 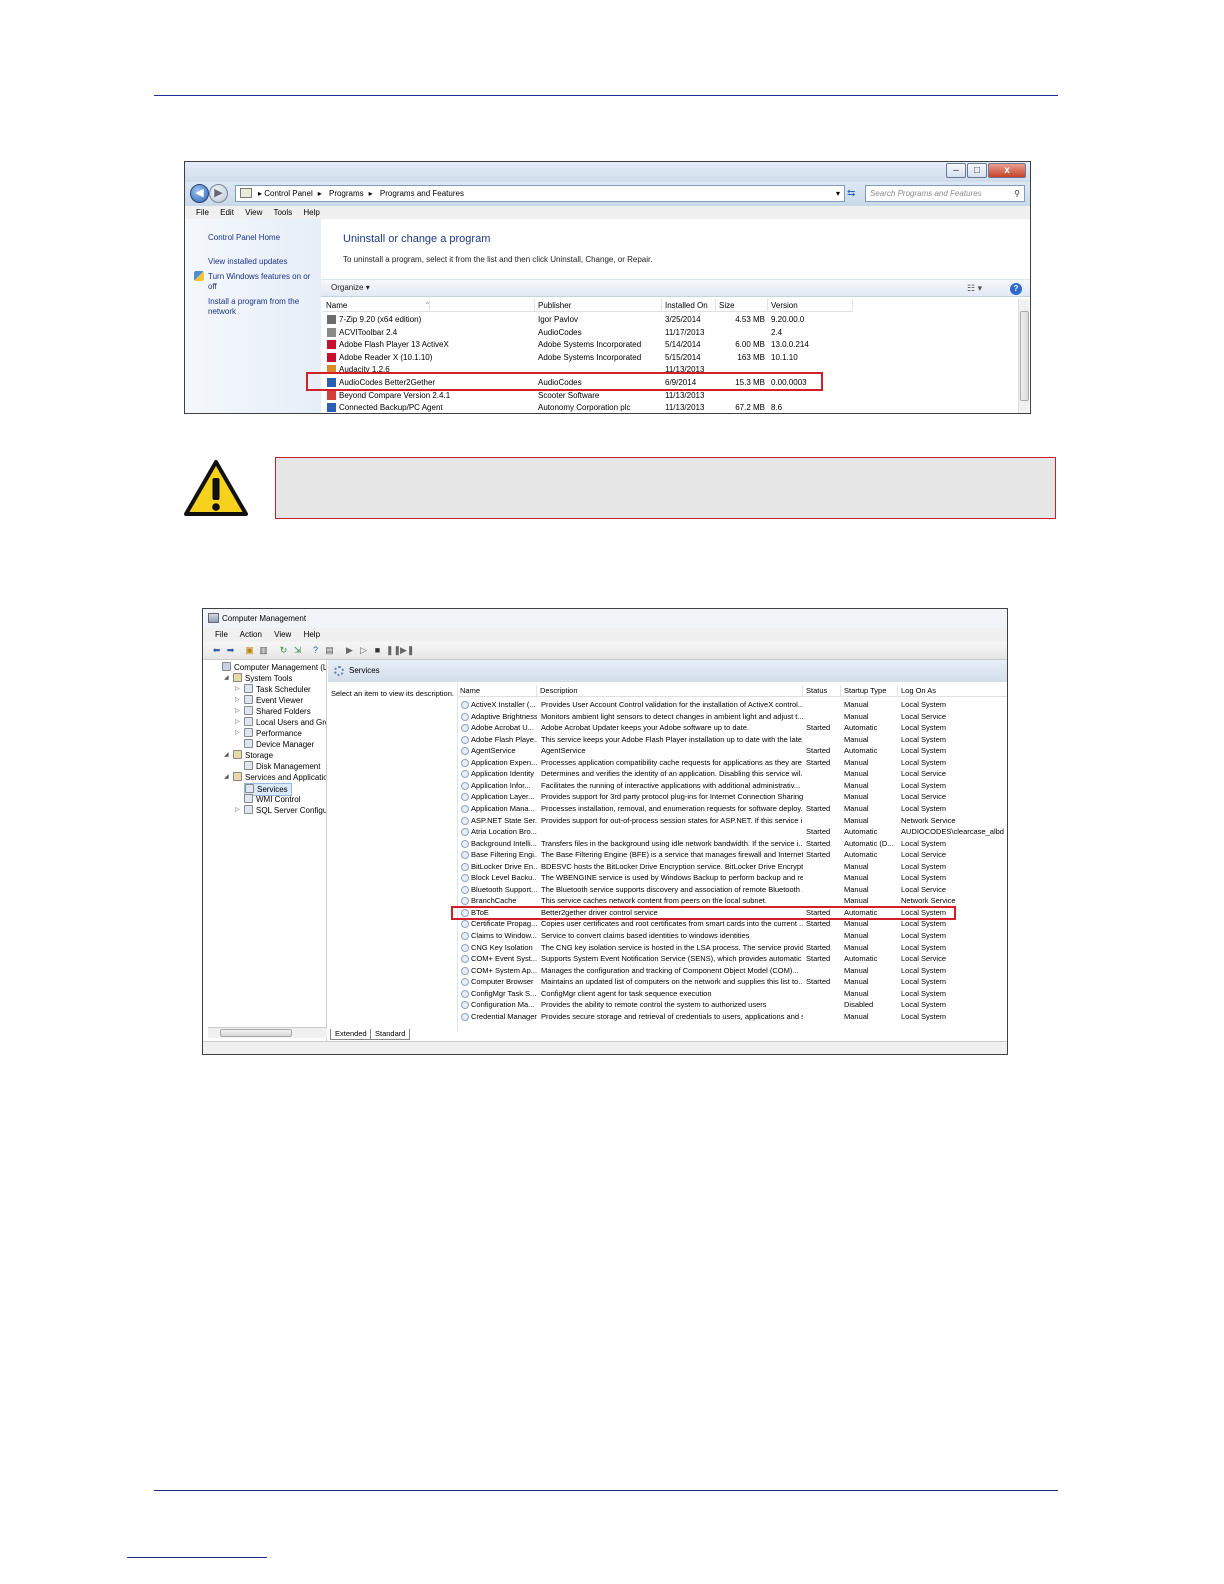 What do you see at coordinates (263, 282) in the screenshot?
I see `task-windows-features: Turn Windows features on or off` at bounding box center [263, 282].